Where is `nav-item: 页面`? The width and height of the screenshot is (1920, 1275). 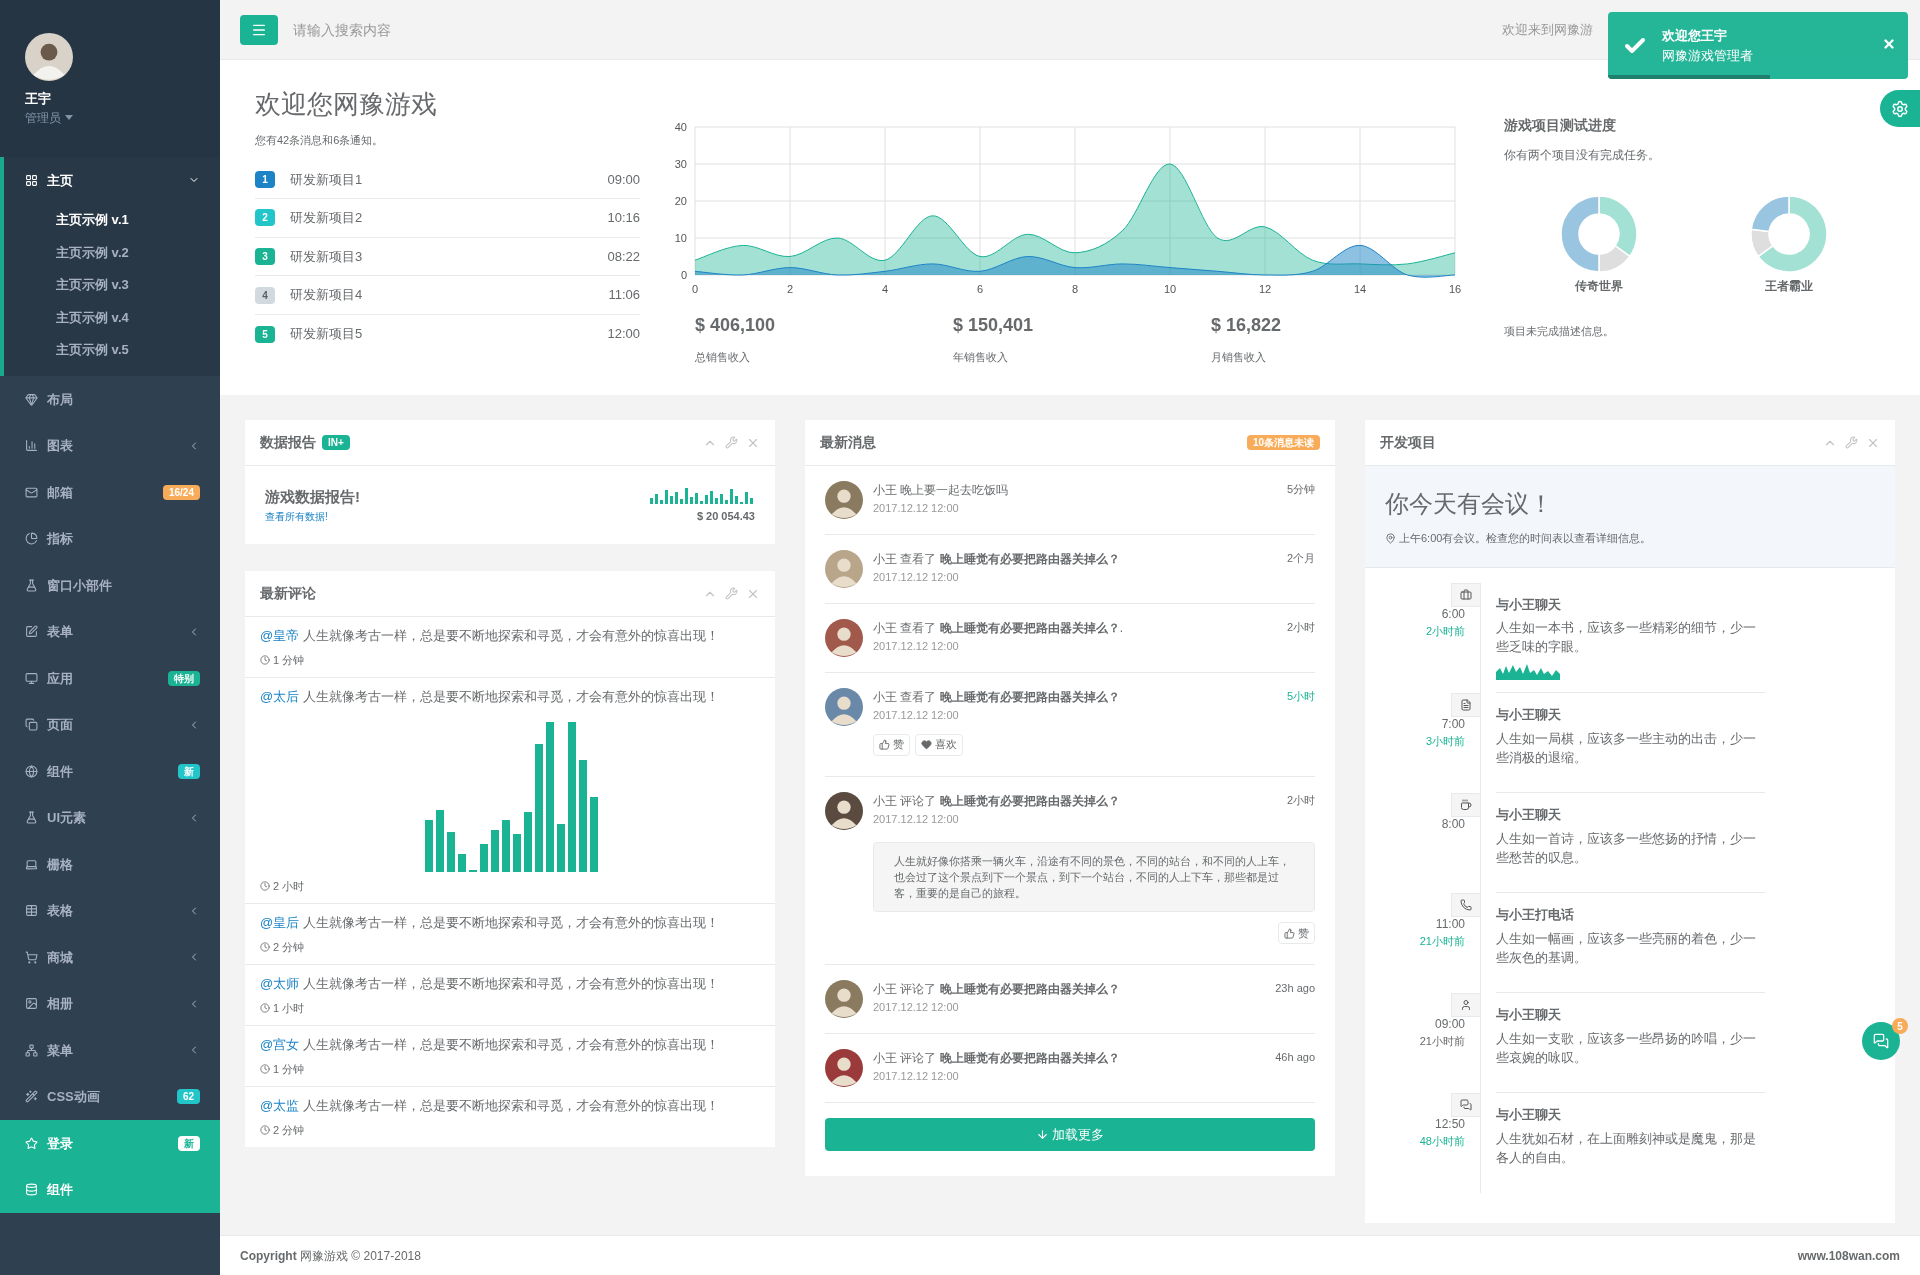 nav-item: 页面 is located at coordinates (110, 724).